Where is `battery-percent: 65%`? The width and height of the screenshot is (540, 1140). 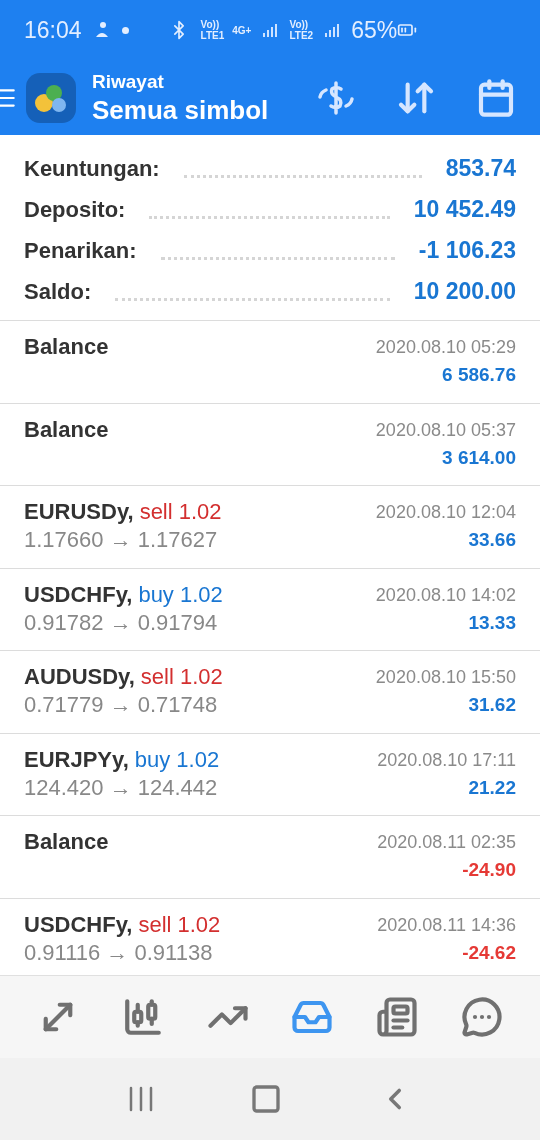
battery-percent: 65% is located at coordinates (374, 30).